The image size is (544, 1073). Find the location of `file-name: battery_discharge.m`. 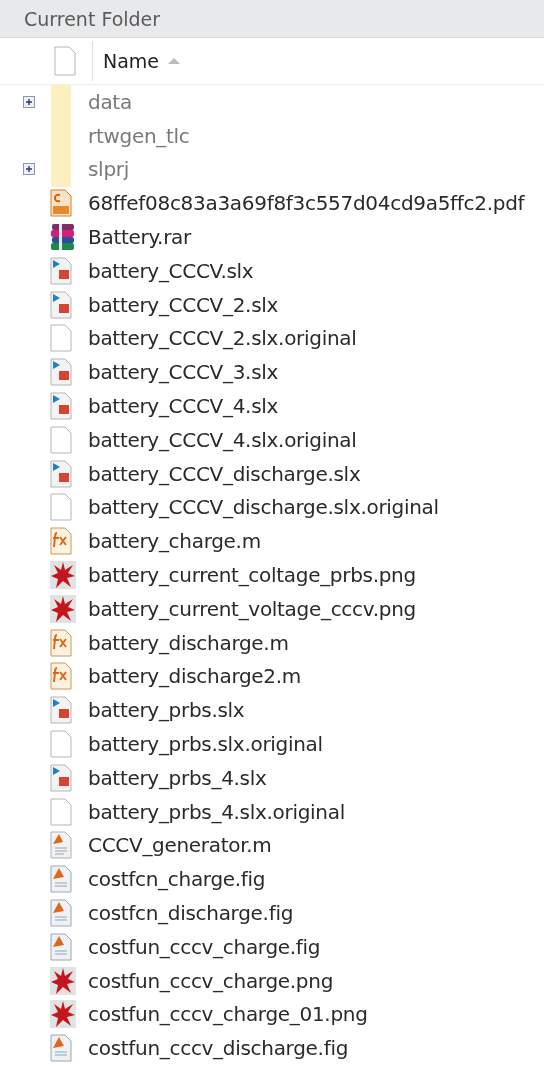

file-name: battery_discharge.m is located at coordinates (188, 642).